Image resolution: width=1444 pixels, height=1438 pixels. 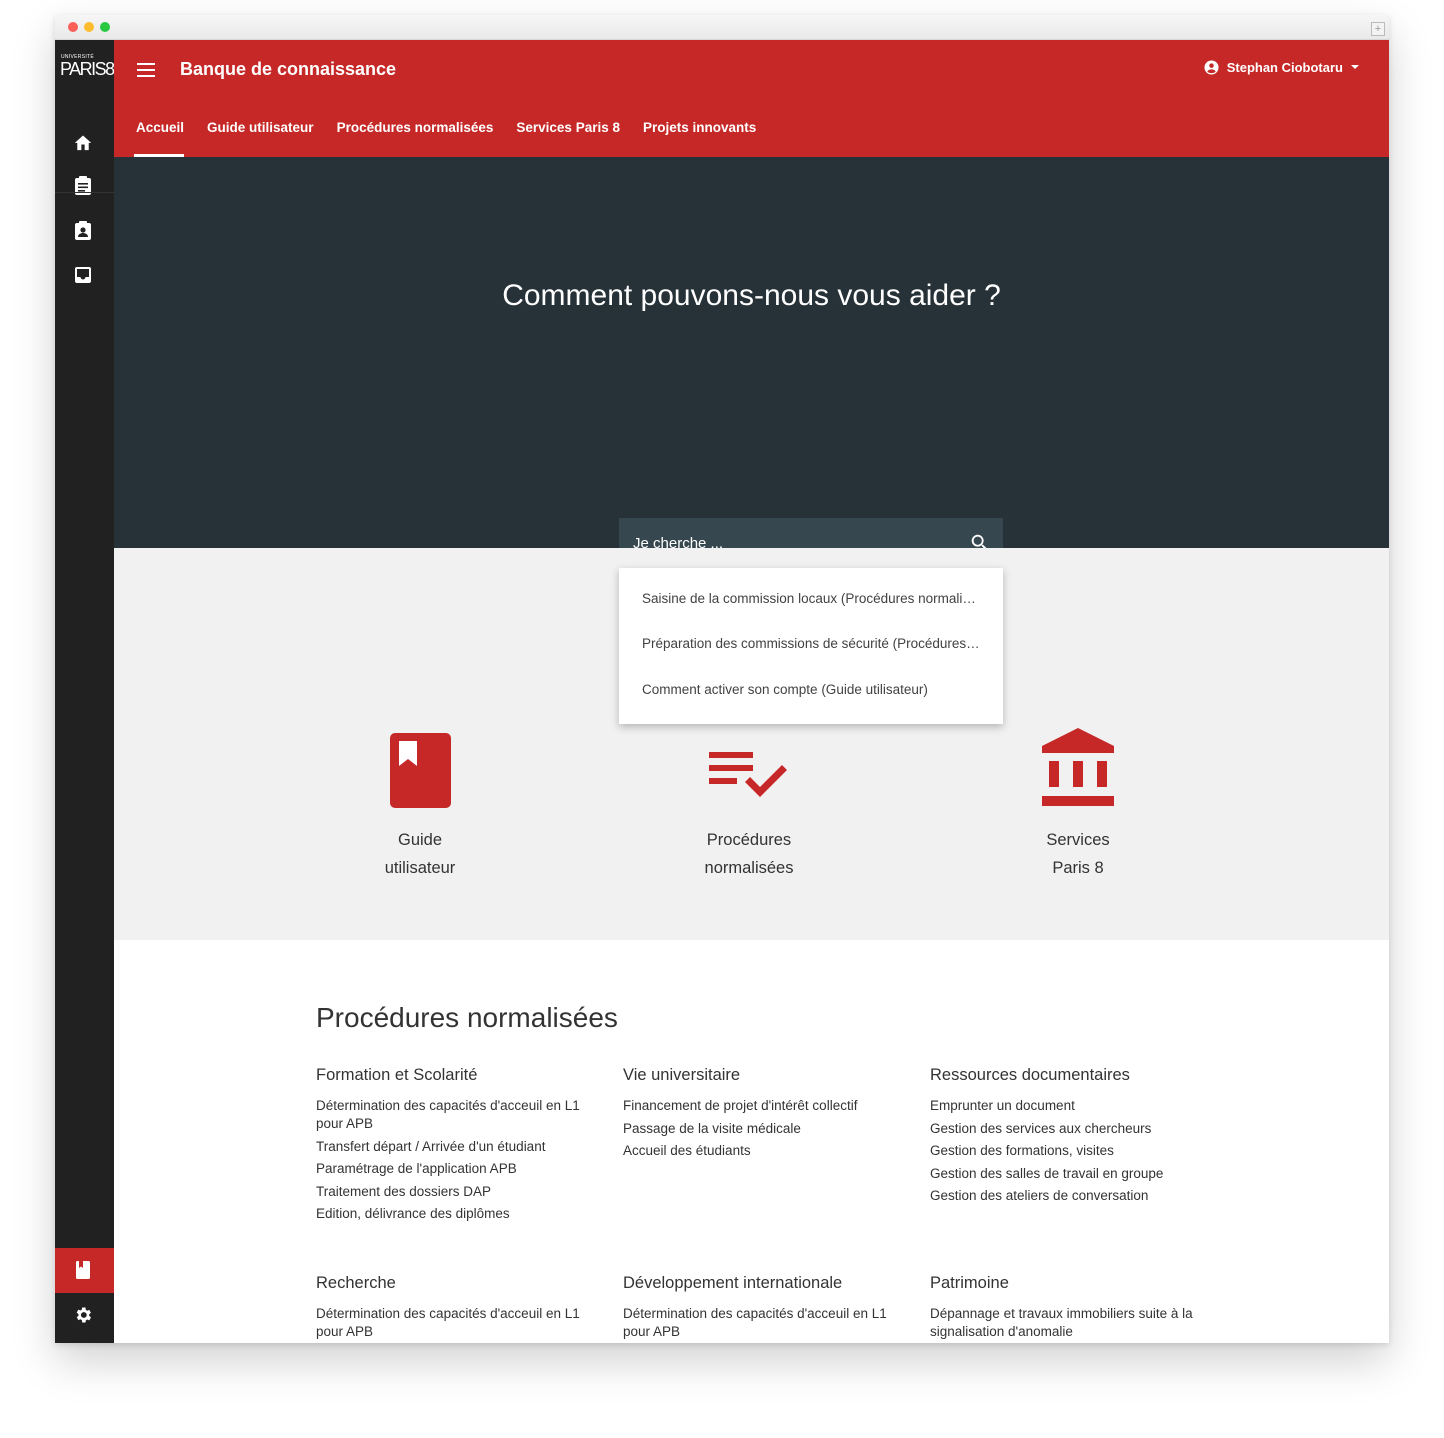 I want to click on logo-main-text: PARIS8, so click(x=87, y=69).